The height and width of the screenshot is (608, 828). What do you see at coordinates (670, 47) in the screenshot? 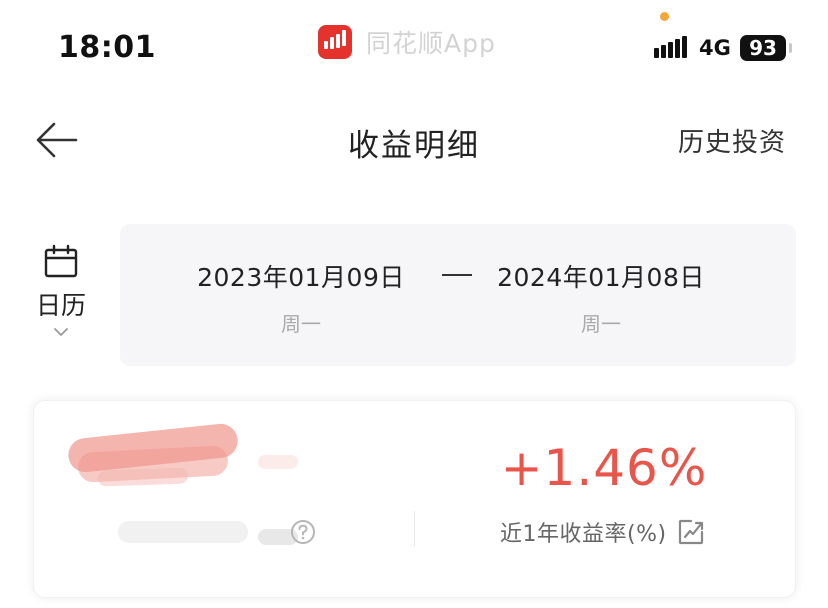
I see `signal-bars-icon` at bounding box center [670, 47].